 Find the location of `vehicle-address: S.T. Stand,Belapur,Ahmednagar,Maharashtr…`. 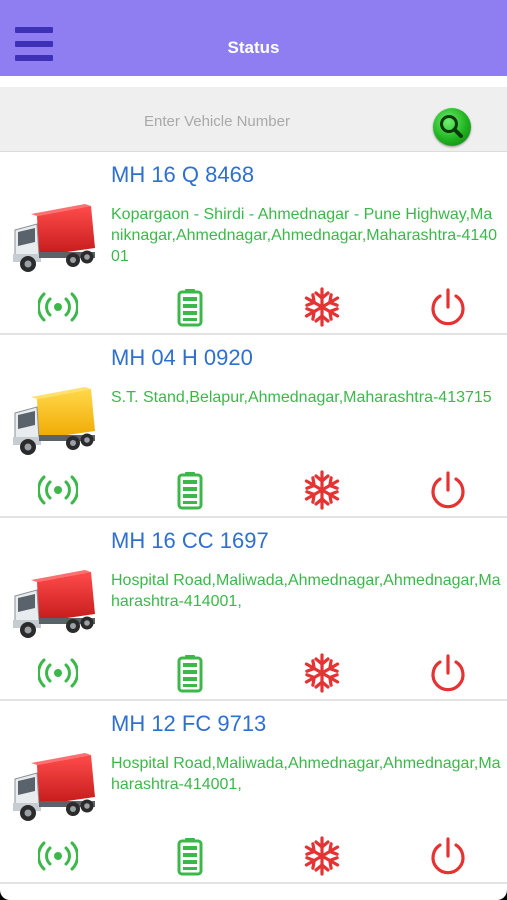

vehicle-address: S.T. Stand,Belapur,Ahmednagar,Maharashtr… is located at coordinates (301, 397).